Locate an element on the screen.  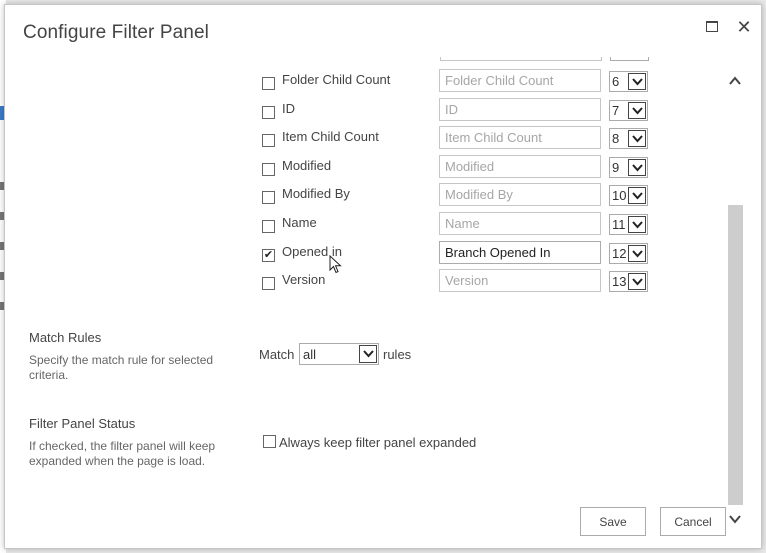
always-expanded-checkbox is located at coordinates (269, 441).